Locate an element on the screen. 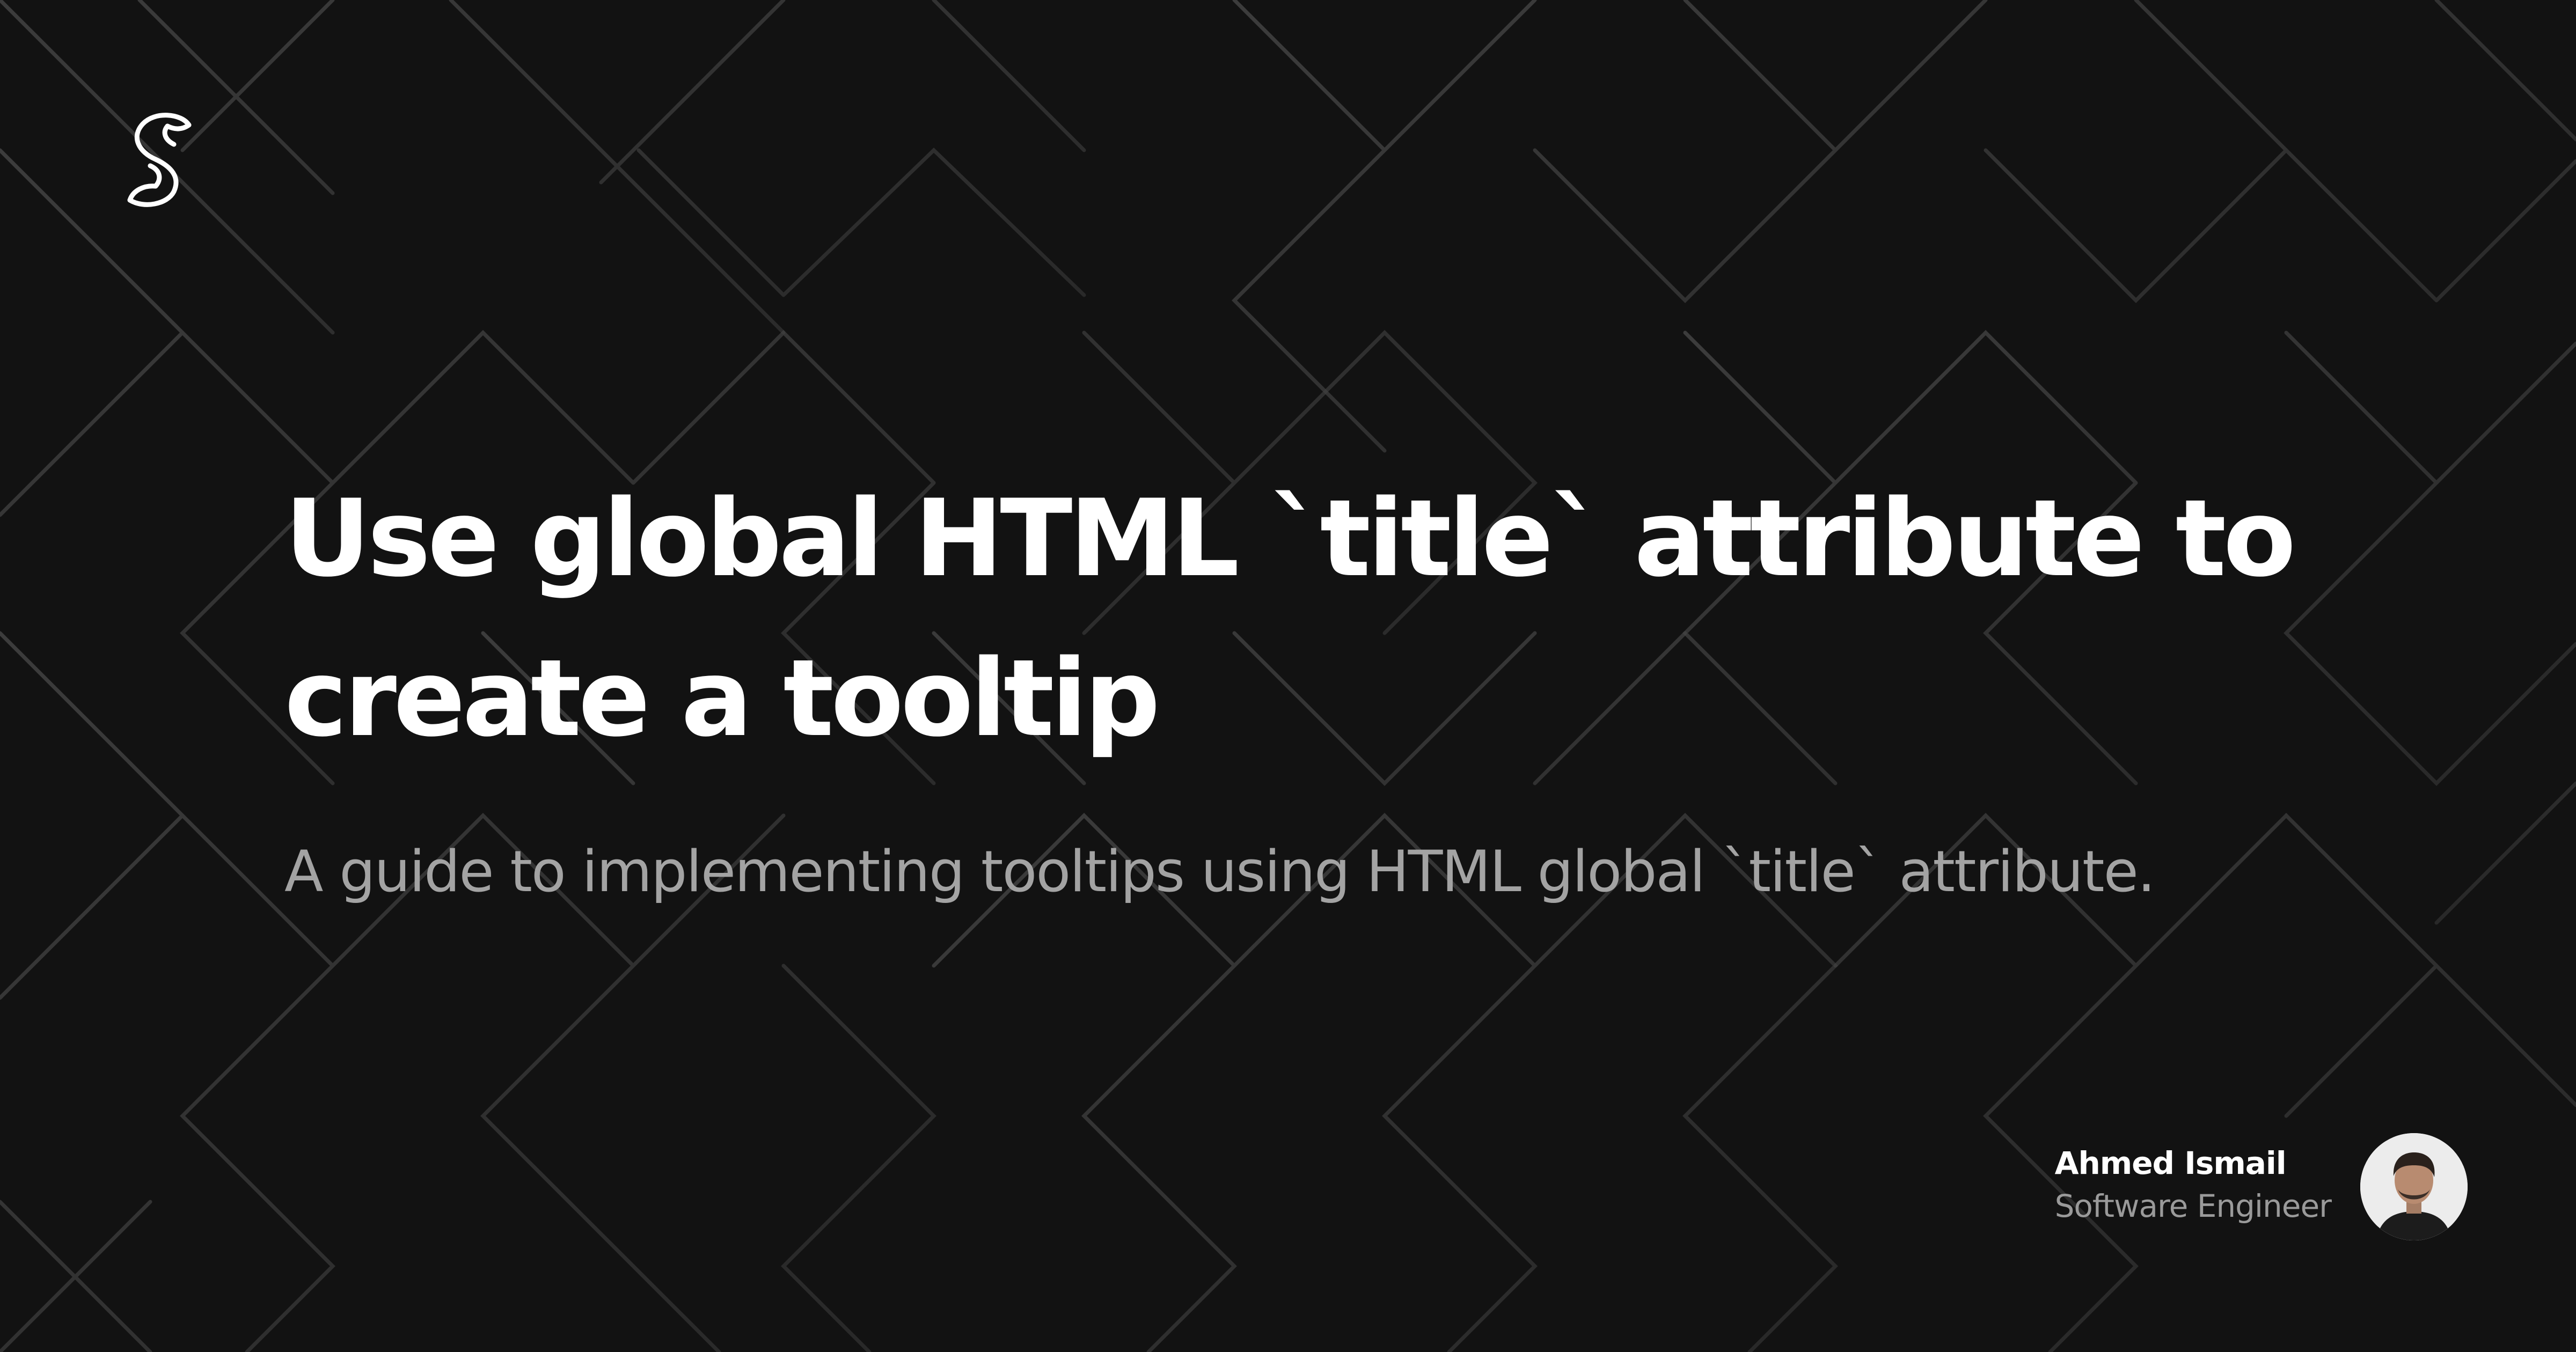  author-name: Ahmed Ismail is located at coordinates (2170, 1163).